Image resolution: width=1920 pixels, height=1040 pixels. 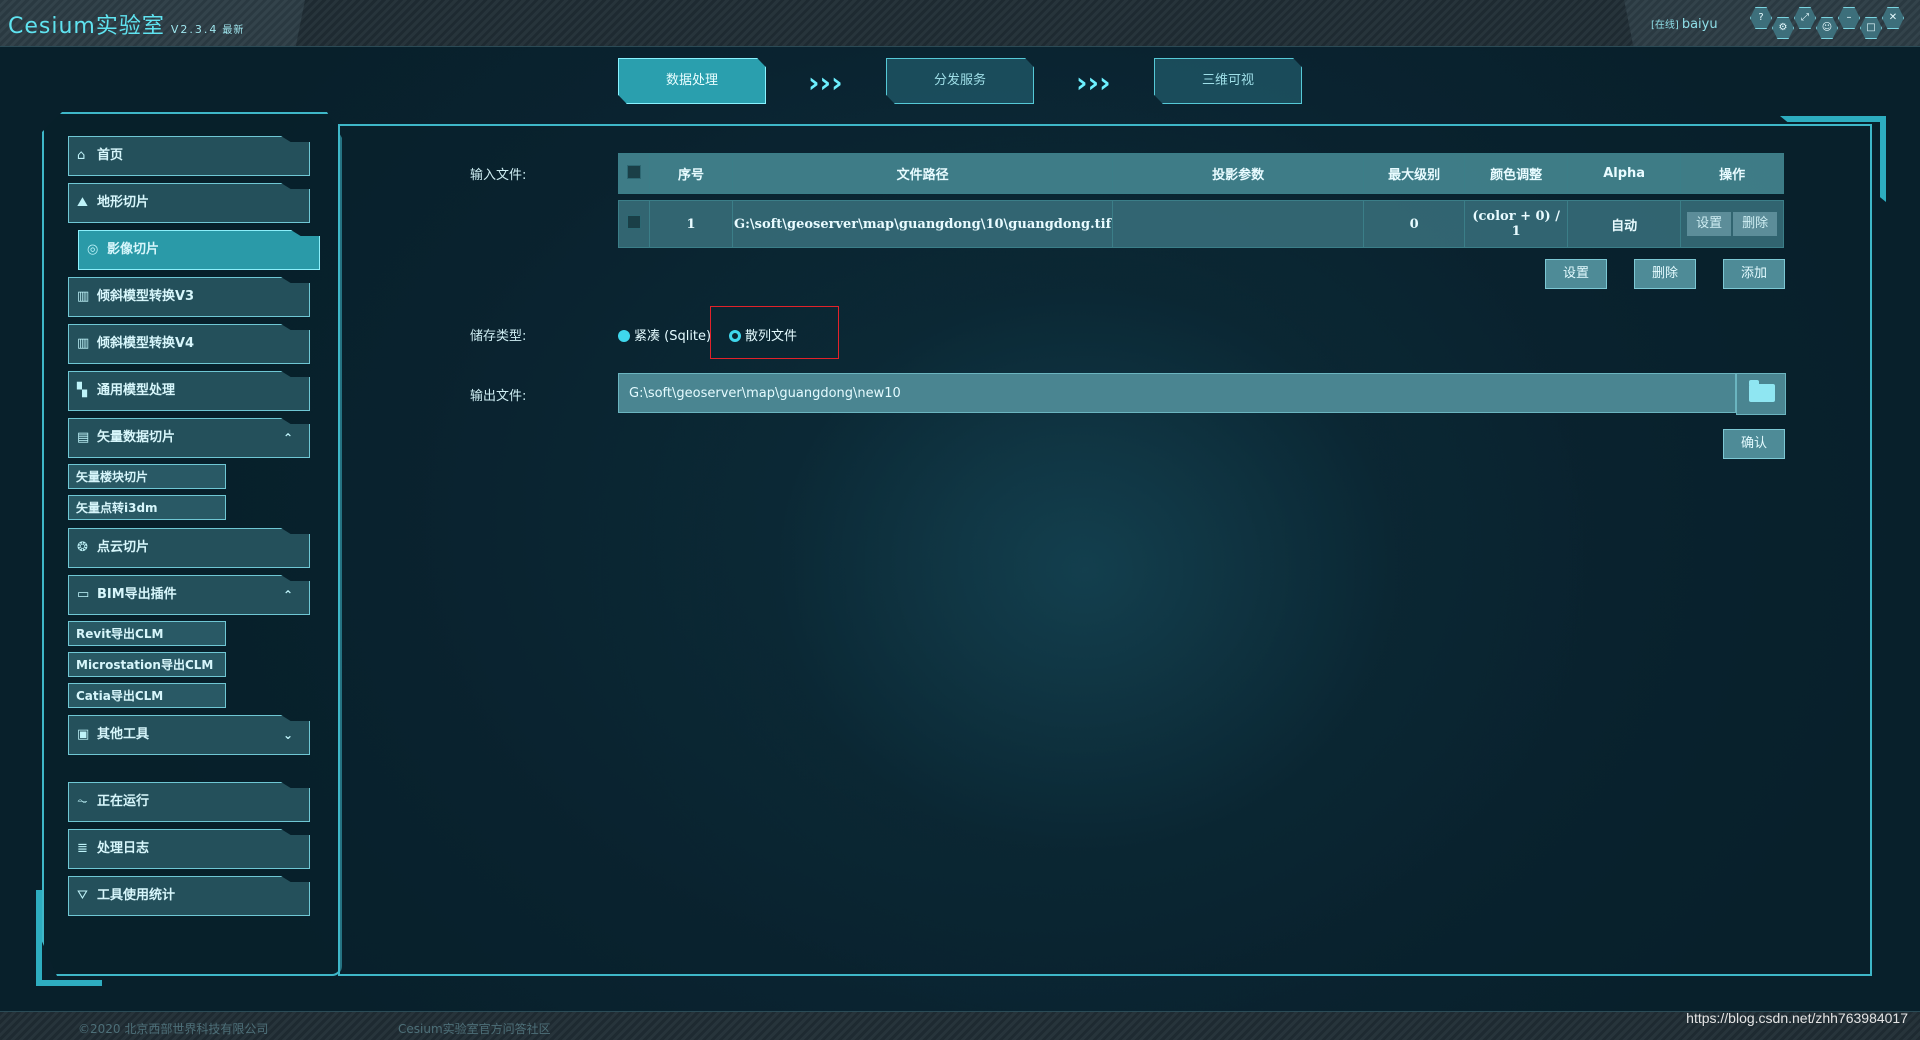 I want to click on log-icon: ≣, so click(x=82, y=848).